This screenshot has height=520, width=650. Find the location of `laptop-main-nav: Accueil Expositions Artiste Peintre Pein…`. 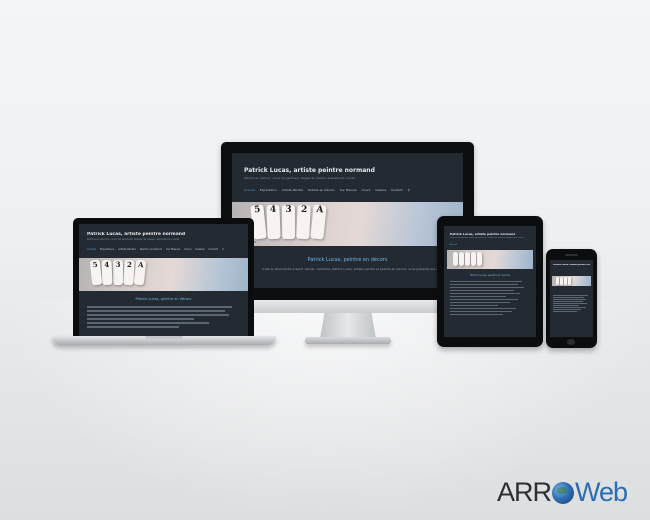

laptop-main-nav: Accueil Expositions Artiste Peintre Pein… is located at coordinates (167, 249).